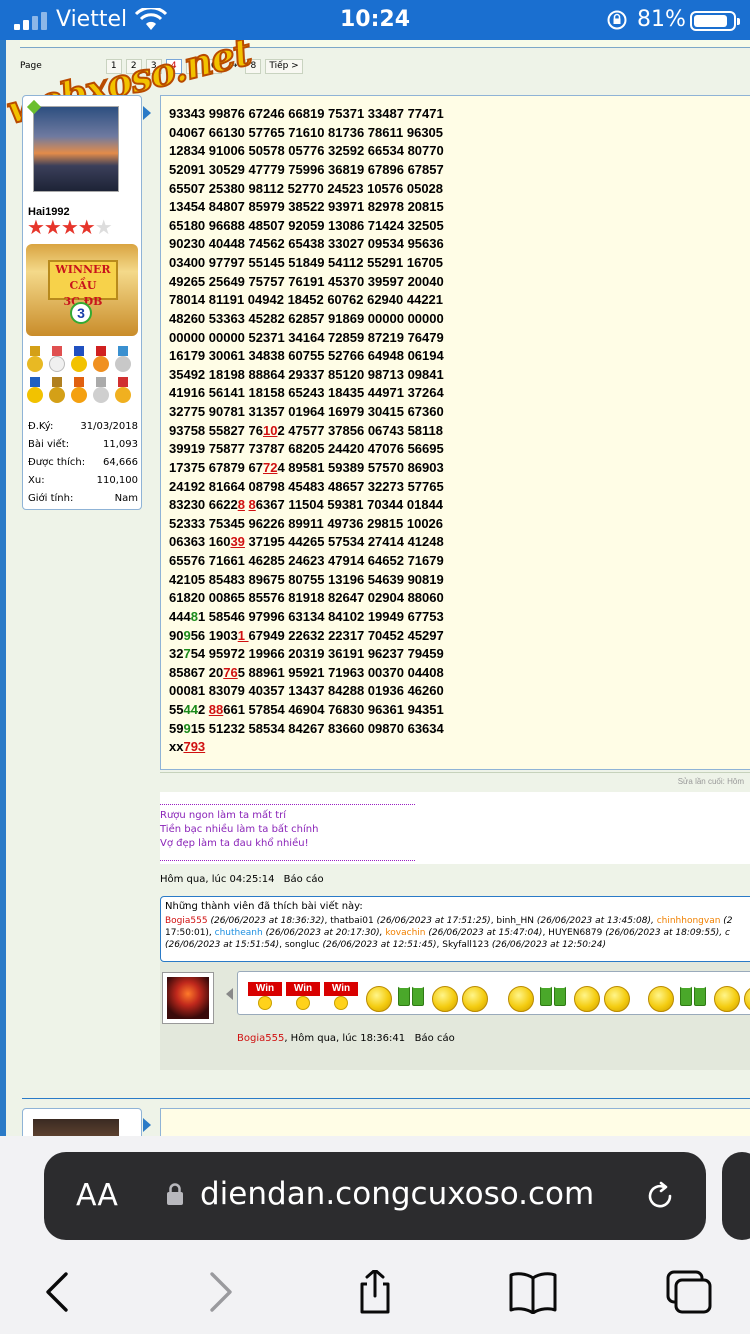 The width and height of the screenshot is (750, 1334). Describe the element at coordinates (304, 879) in the screenshot. I see `report-link: Báo cáo` at that location.